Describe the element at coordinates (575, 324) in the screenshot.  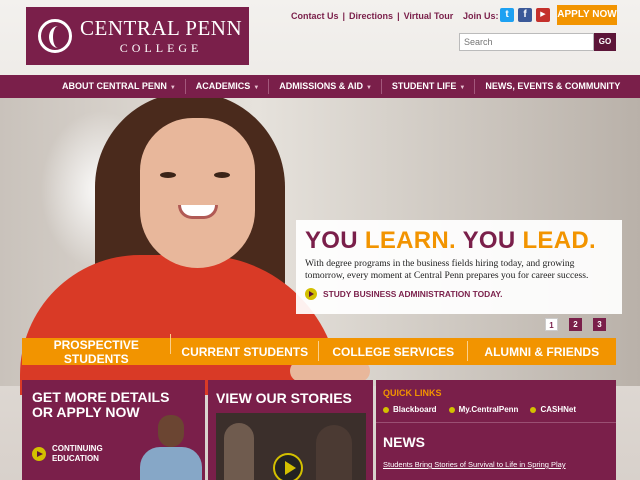
I see `slide-pager-2: 2` at that location.